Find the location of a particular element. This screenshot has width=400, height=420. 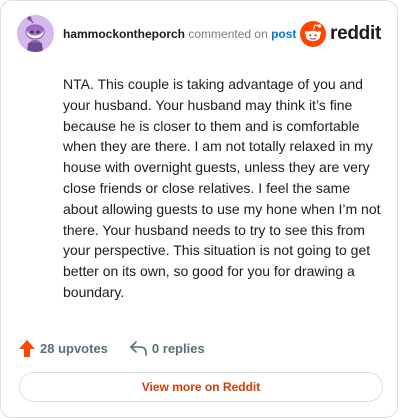

upvote-count: 28 upvotes is located at coordinates (63, 348).